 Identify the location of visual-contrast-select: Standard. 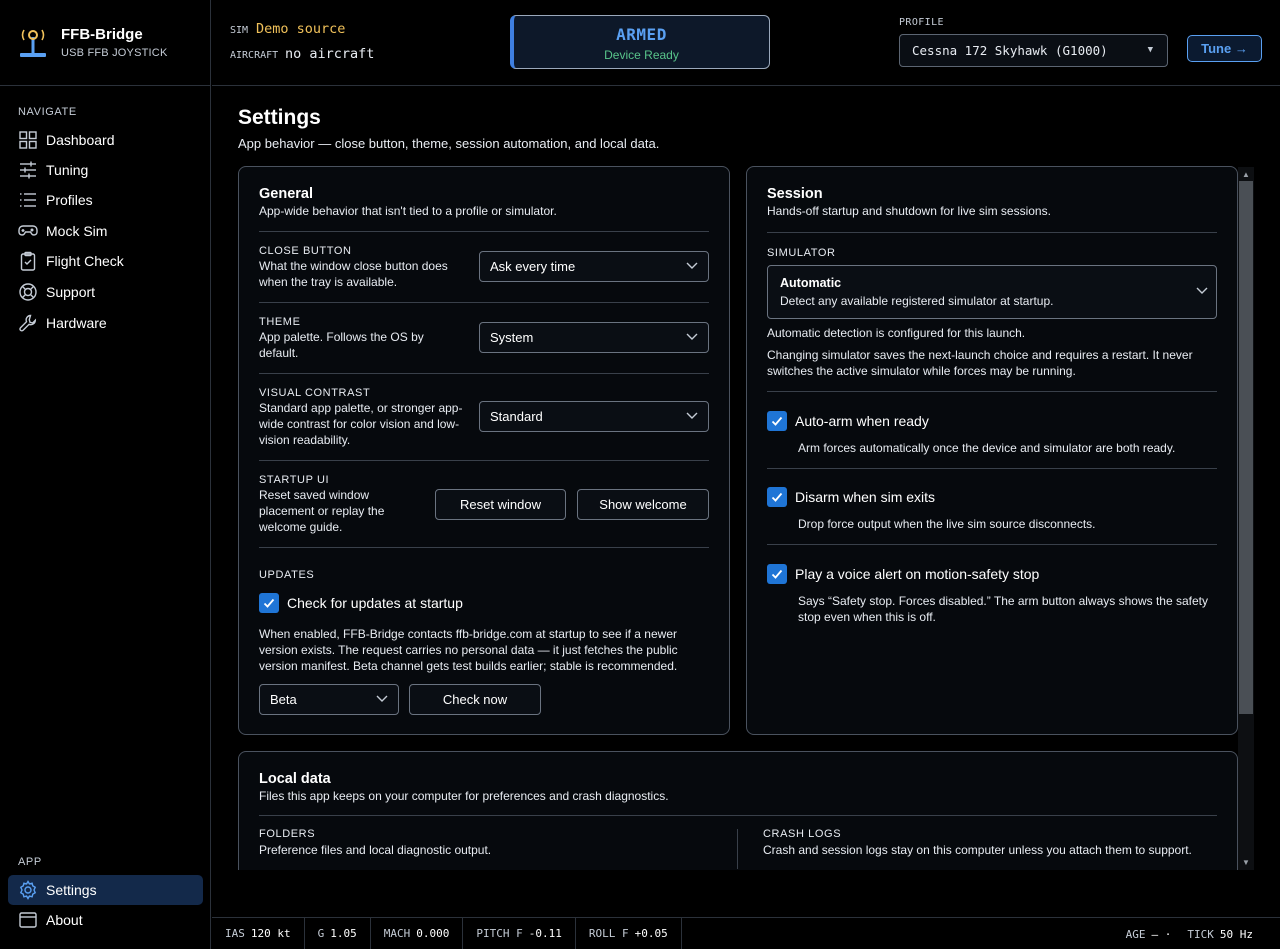
(594, 416).